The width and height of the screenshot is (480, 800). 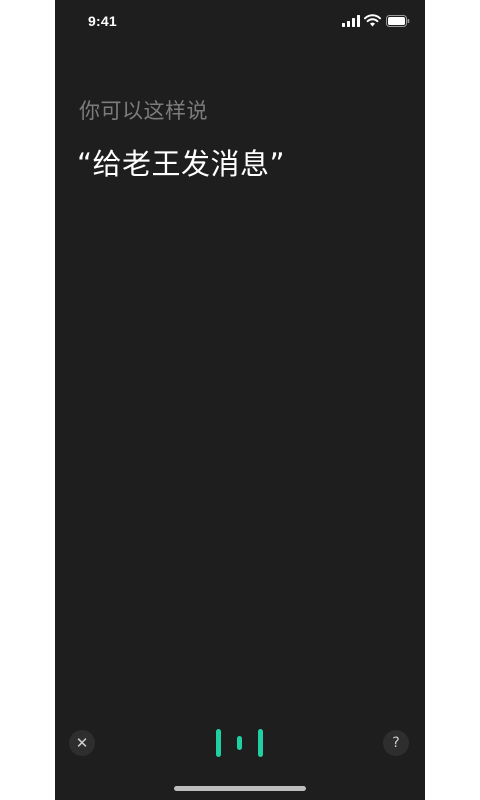 I want to click on close-button: ✕, so click(x=82, y=743).